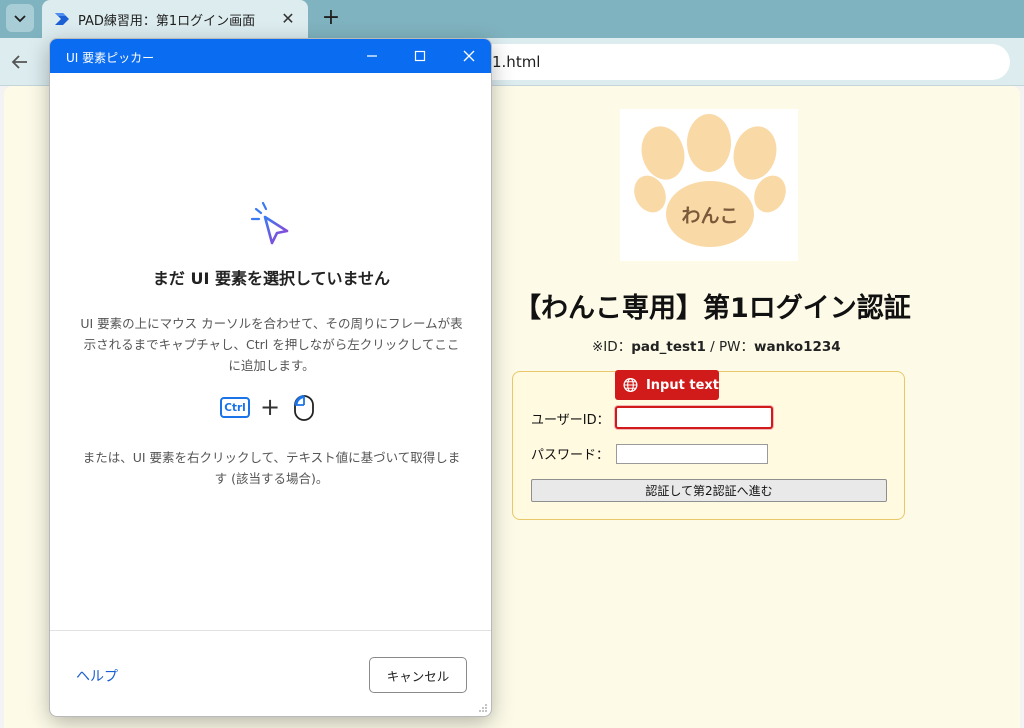 This screenshot has width=1024, height=728. I want to click on minimize-button, so click(372, 56).